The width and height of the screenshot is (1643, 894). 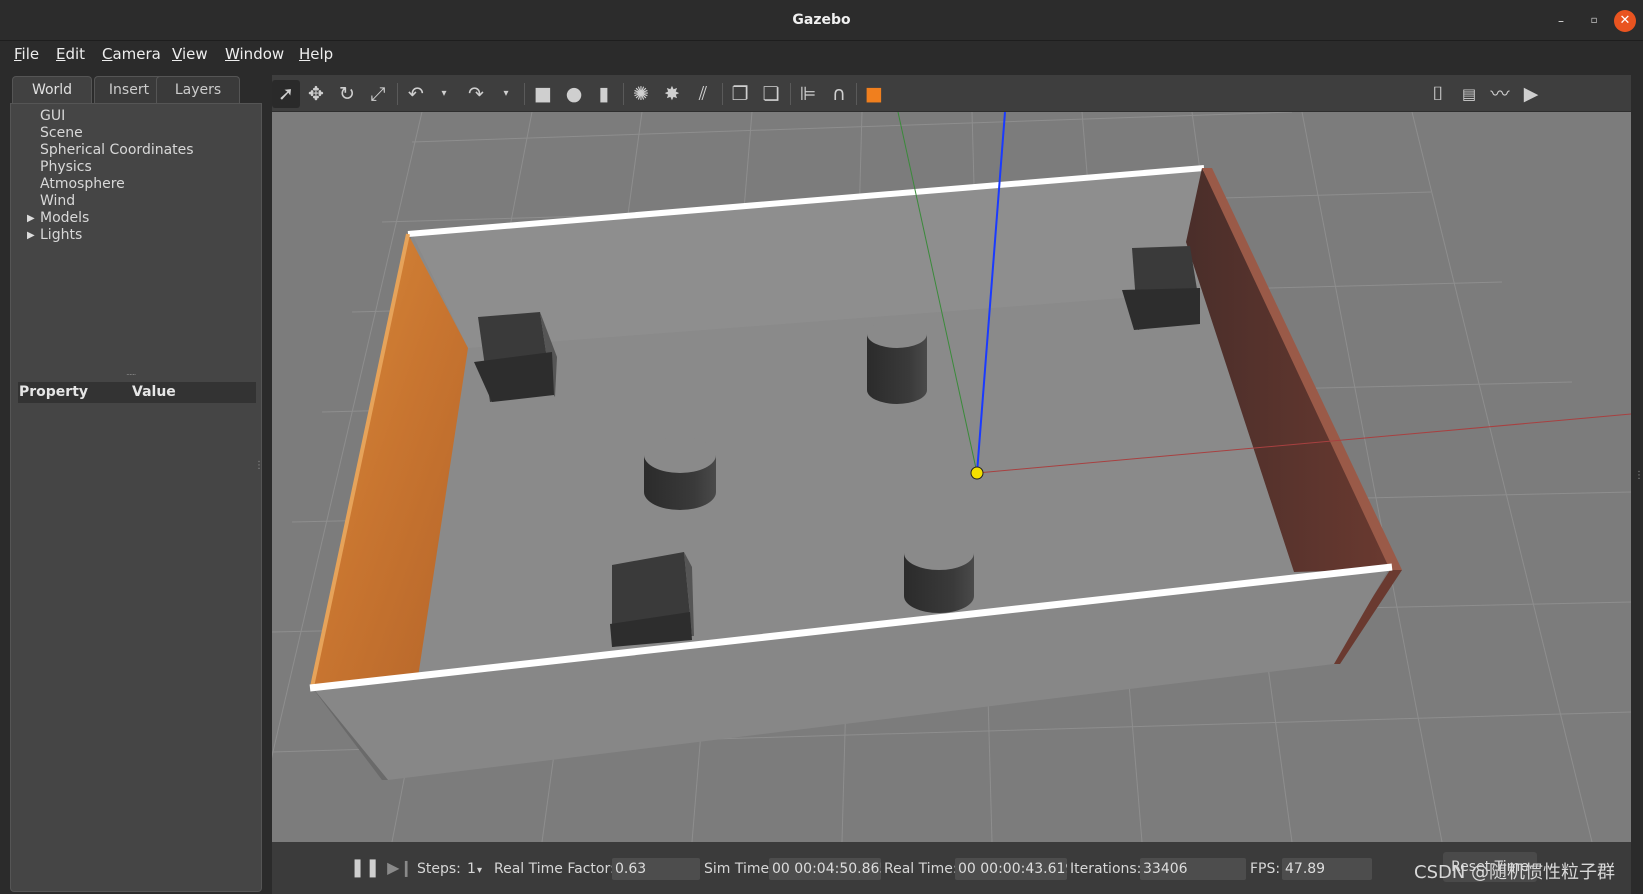 I want to click on real-time-field: 00 00:00:43.619, so click(x=1011, y=869).